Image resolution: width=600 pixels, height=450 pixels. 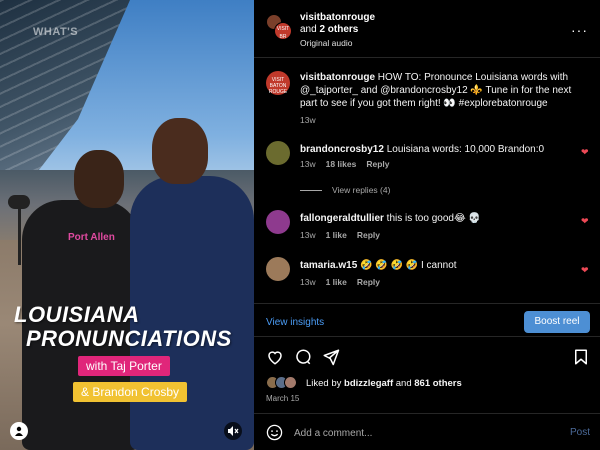 What do you see at coordinates (337, 17) in the screenshot?
I see `header-username: visitbatonrouge` at bounding box center [337, 17].